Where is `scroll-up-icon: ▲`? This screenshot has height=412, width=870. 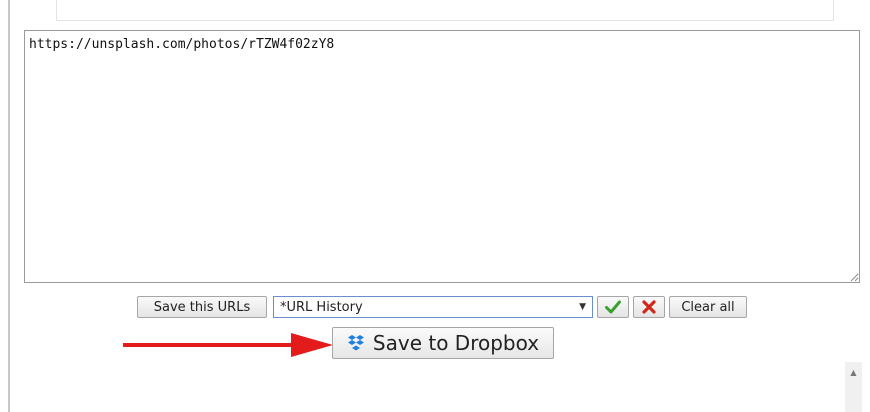 scroll-up-icon: ▲ is located at coordinates (853, 372).